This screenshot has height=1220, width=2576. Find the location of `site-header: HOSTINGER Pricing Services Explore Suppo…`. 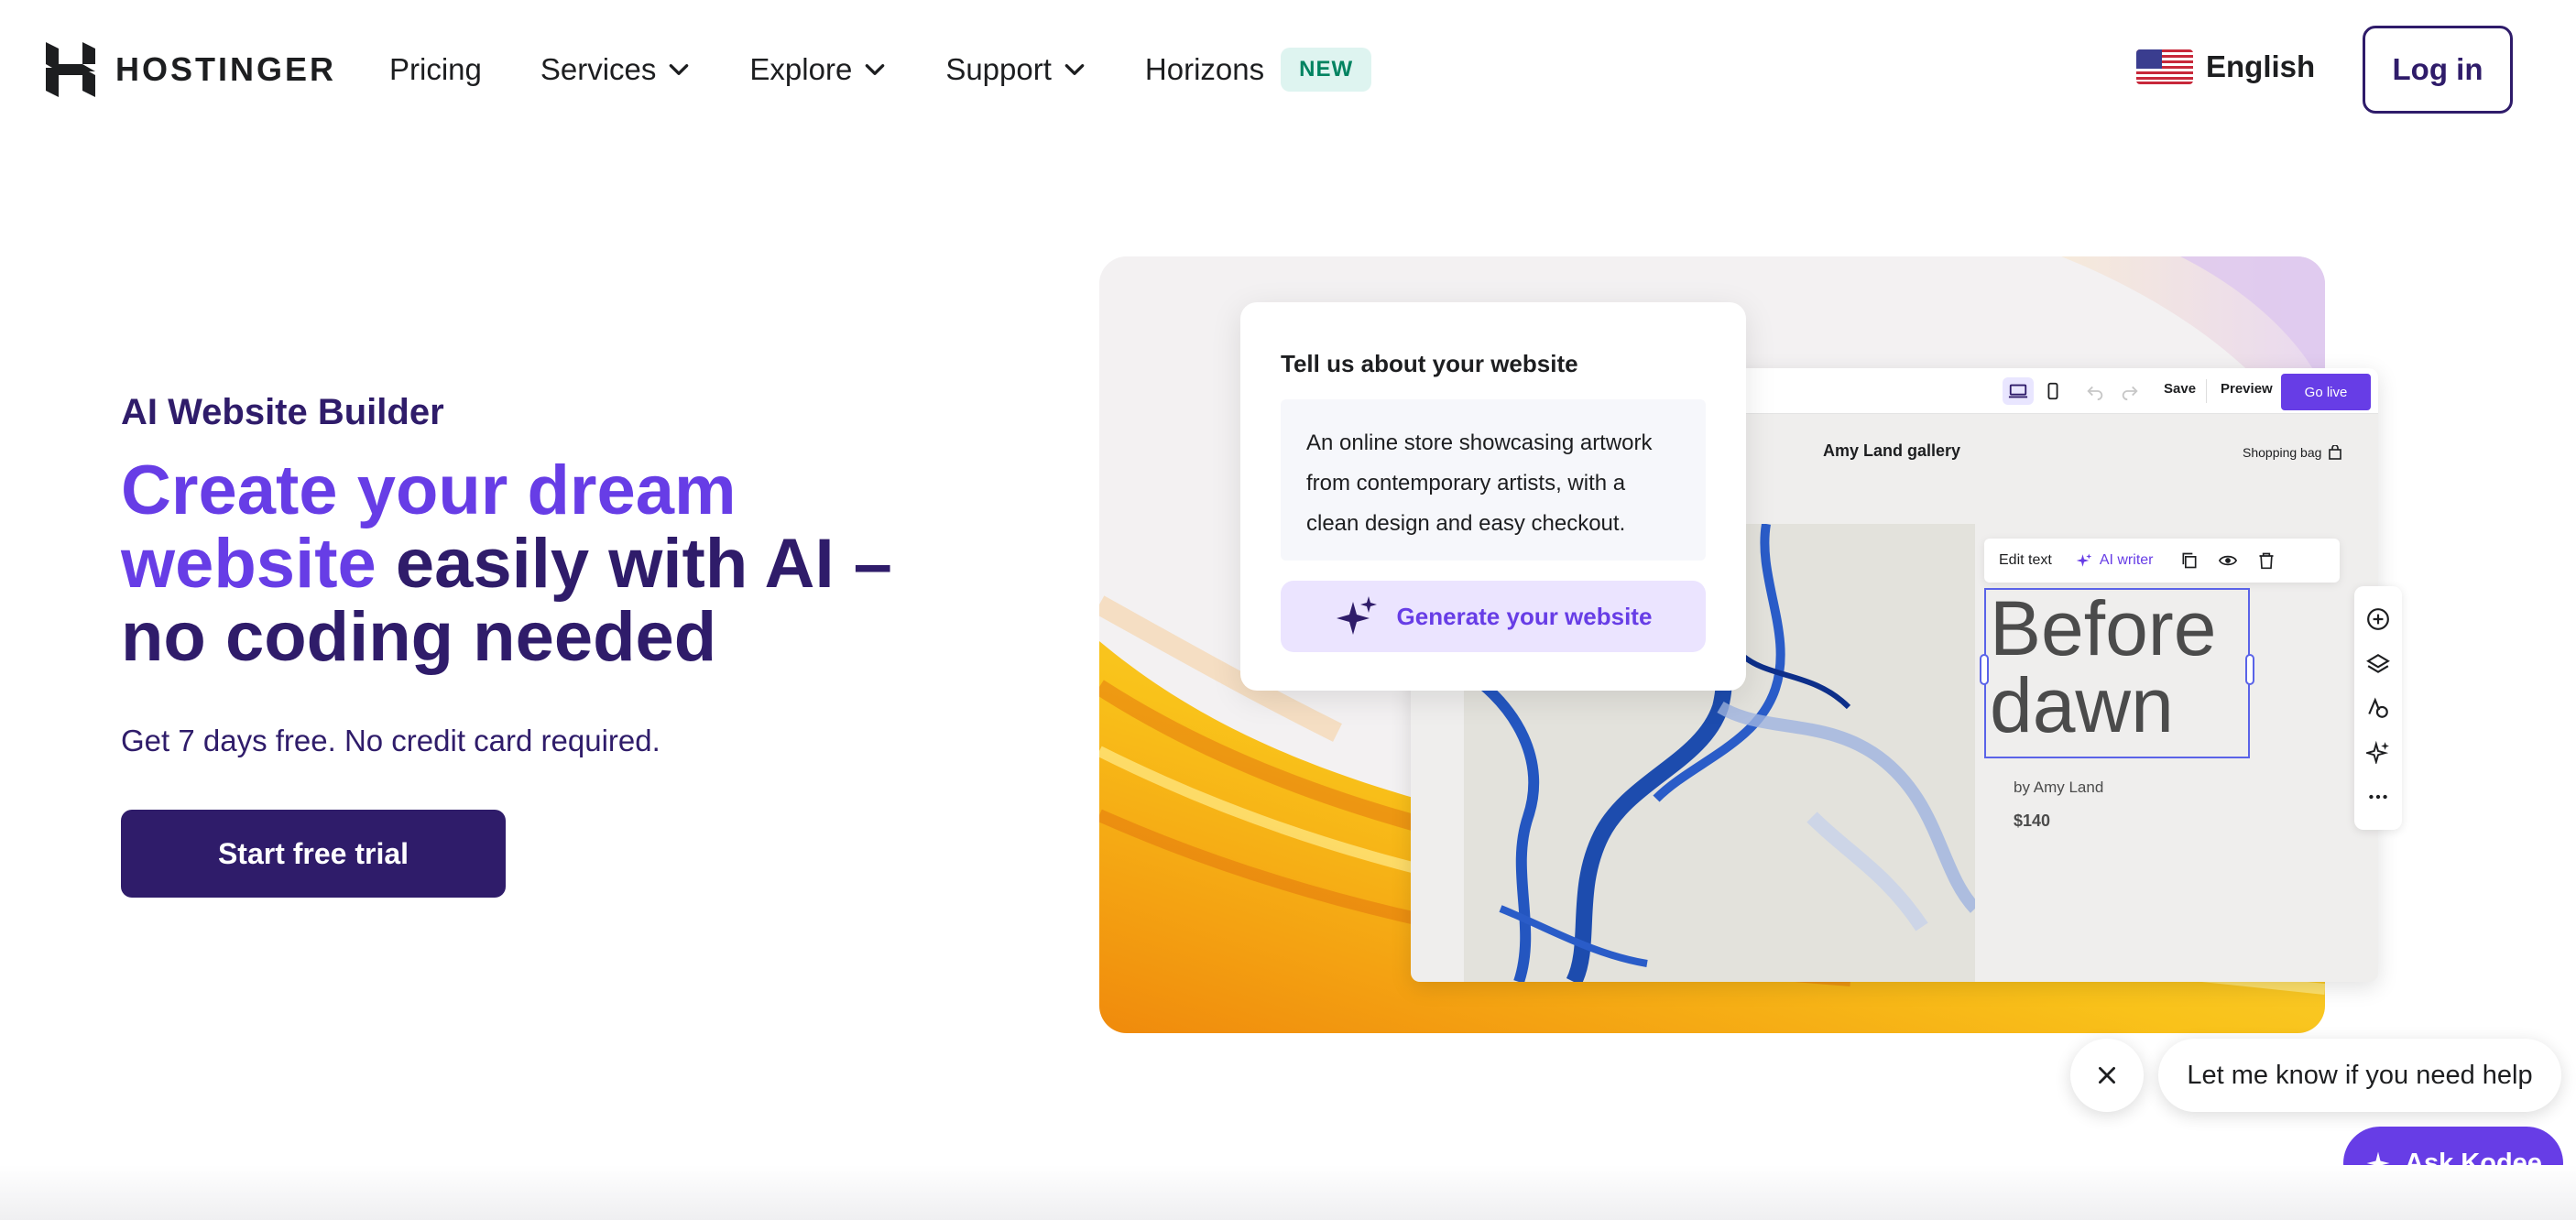

site-header: HOSTINGER Pricing Services Explore Suppo… is located at coordinates (1288, 69).